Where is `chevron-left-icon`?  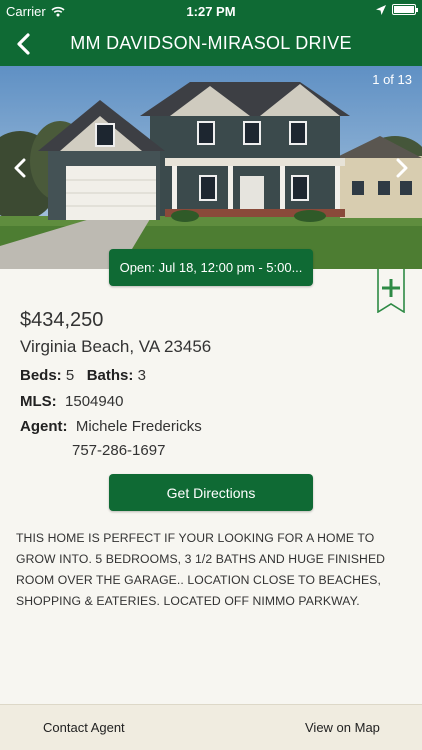 chevron-left-icon is located at coordinates (20, 168).